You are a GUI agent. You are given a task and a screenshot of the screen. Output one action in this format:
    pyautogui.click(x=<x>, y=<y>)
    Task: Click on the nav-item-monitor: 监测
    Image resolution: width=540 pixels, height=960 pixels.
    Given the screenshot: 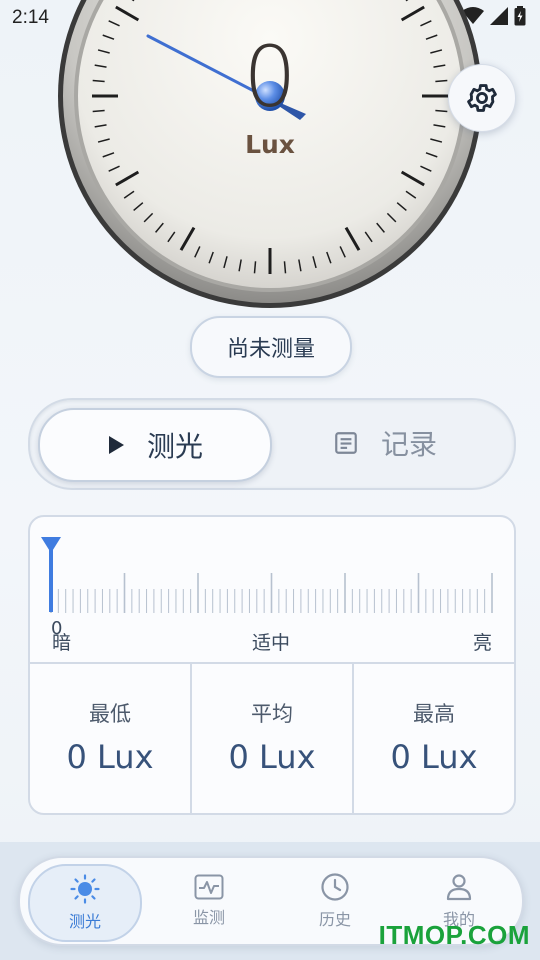 What is the action you would take?
    pyautogui.click(x=209, y=901)
    